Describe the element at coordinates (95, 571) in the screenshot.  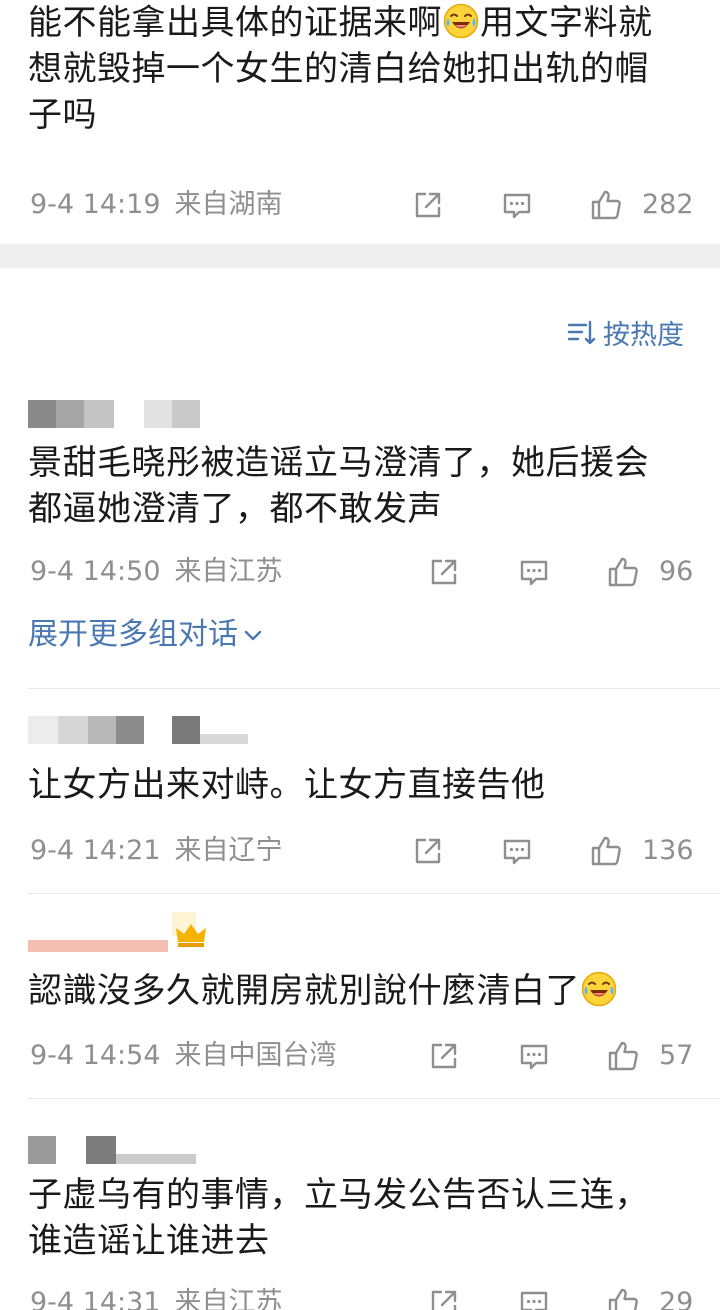
I see `comment-time: 9-4 14:50` at that location.